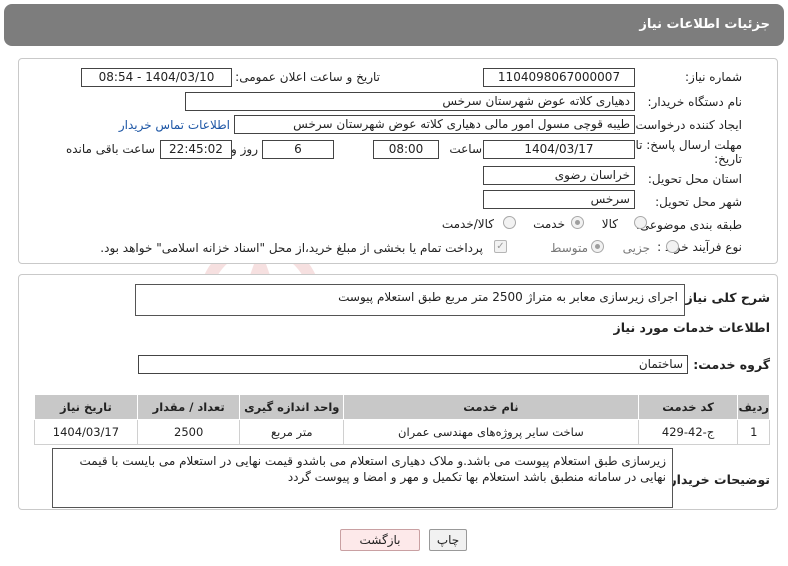 The height and width of the screenshot is (566, 788). I want to click on category-goods-label: کالا, so click(609, 224).